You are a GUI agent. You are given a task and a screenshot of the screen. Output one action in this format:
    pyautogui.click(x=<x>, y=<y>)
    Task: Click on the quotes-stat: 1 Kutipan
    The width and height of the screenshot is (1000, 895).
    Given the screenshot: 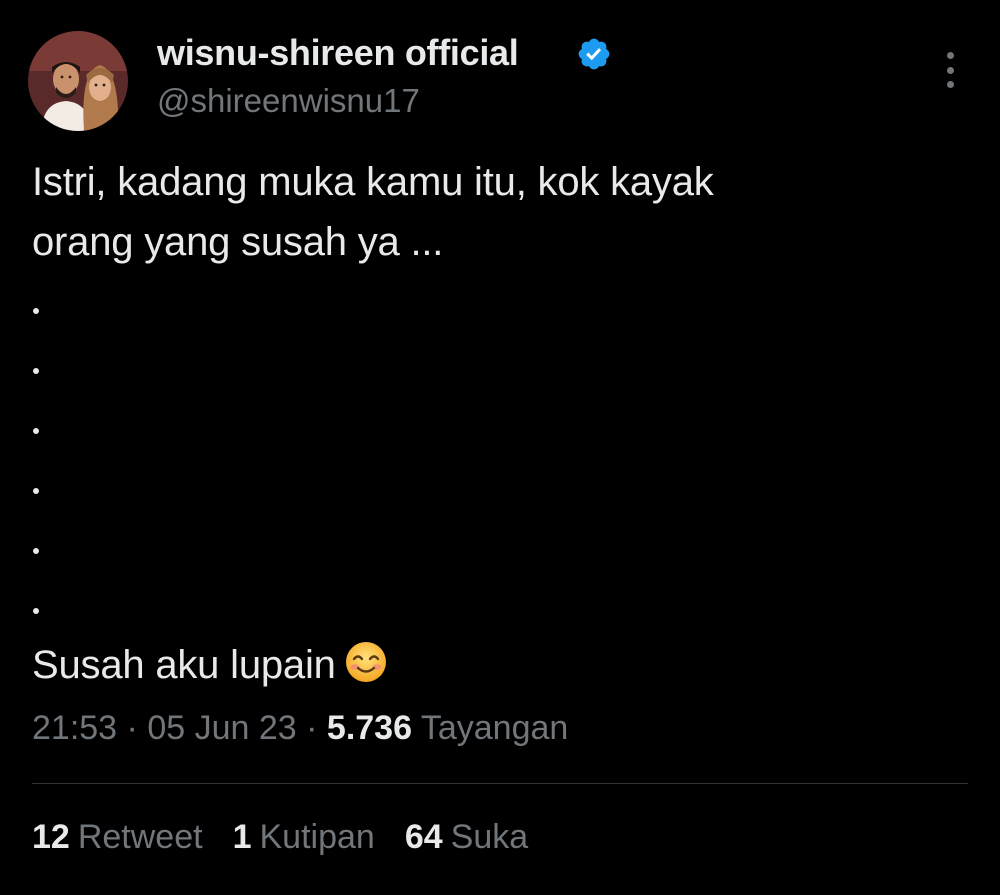 What is the action you would take?
    pyautogui.click(x=304, y=837)
    